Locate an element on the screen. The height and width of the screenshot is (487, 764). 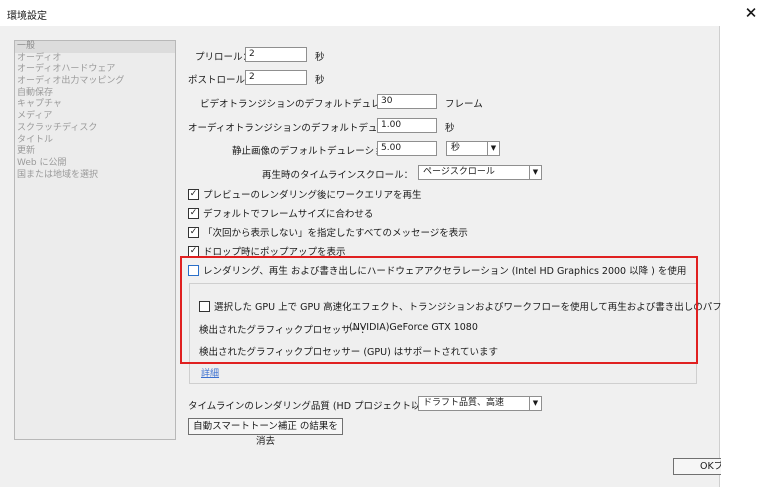
render-quality-select: ドラフト品質、高速 ▼ is located at coordinates (480, 403).